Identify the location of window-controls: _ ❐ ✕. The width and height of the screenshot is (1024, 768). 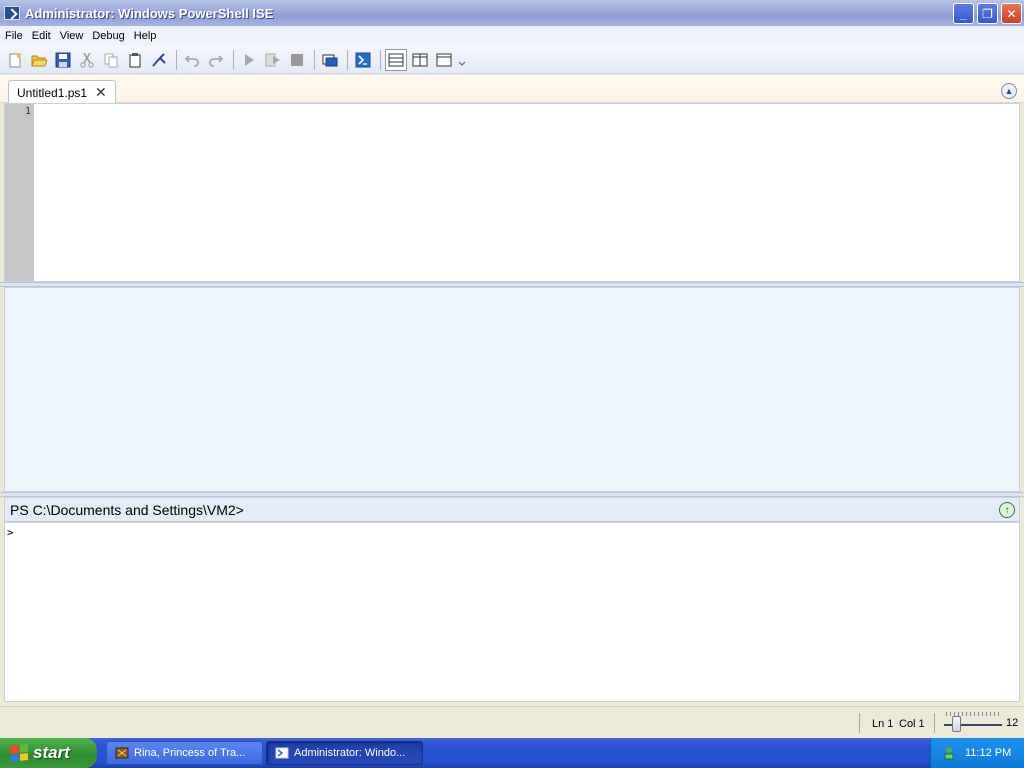
(987, 13).